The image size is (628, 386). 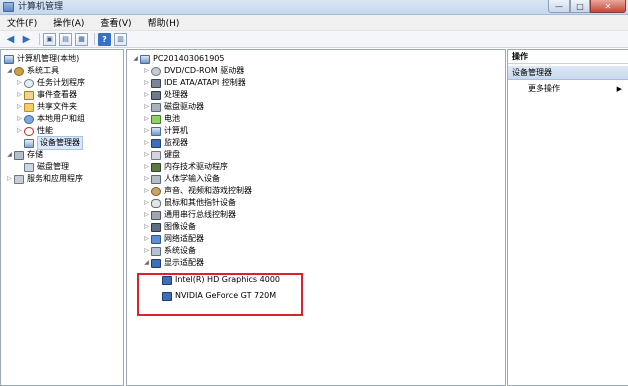 What do you see at coordinates (156, 107) in the screenshot?
I see `disk-drive-icon` at bounding box center [156, 107].